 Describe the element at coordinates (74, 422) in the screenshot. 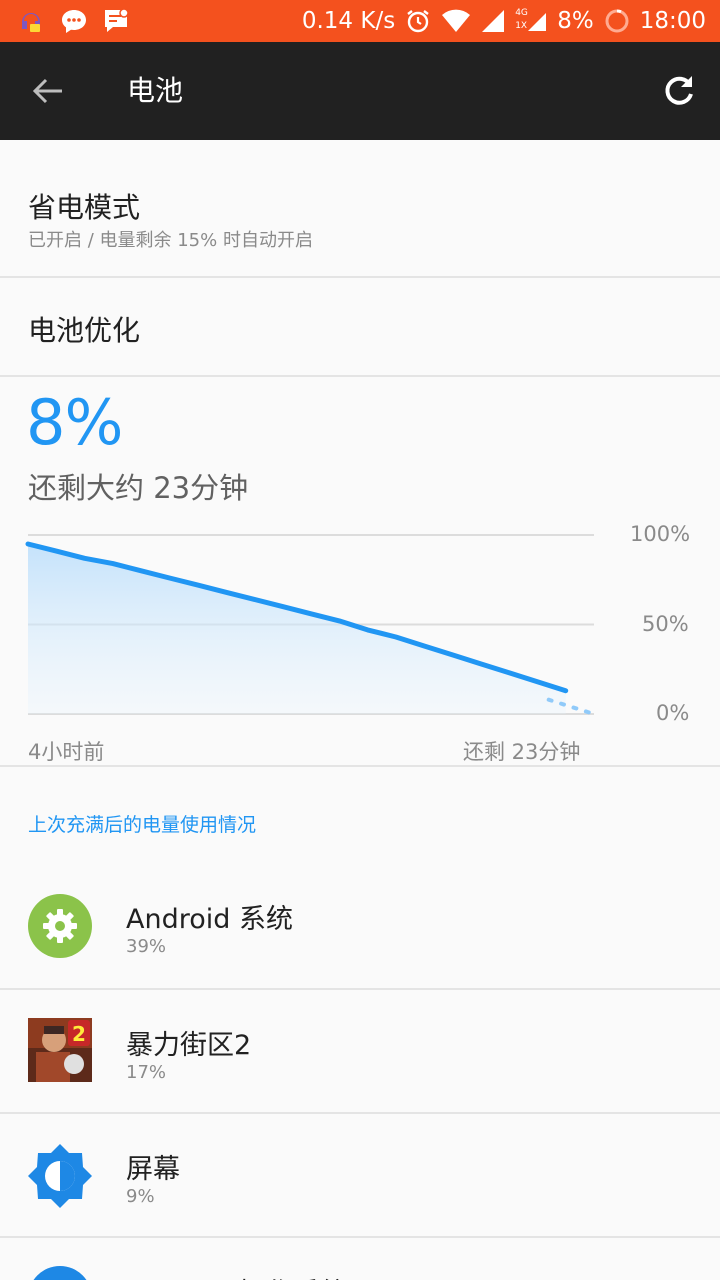

I see `battery-level-percent: 8%` at that location.